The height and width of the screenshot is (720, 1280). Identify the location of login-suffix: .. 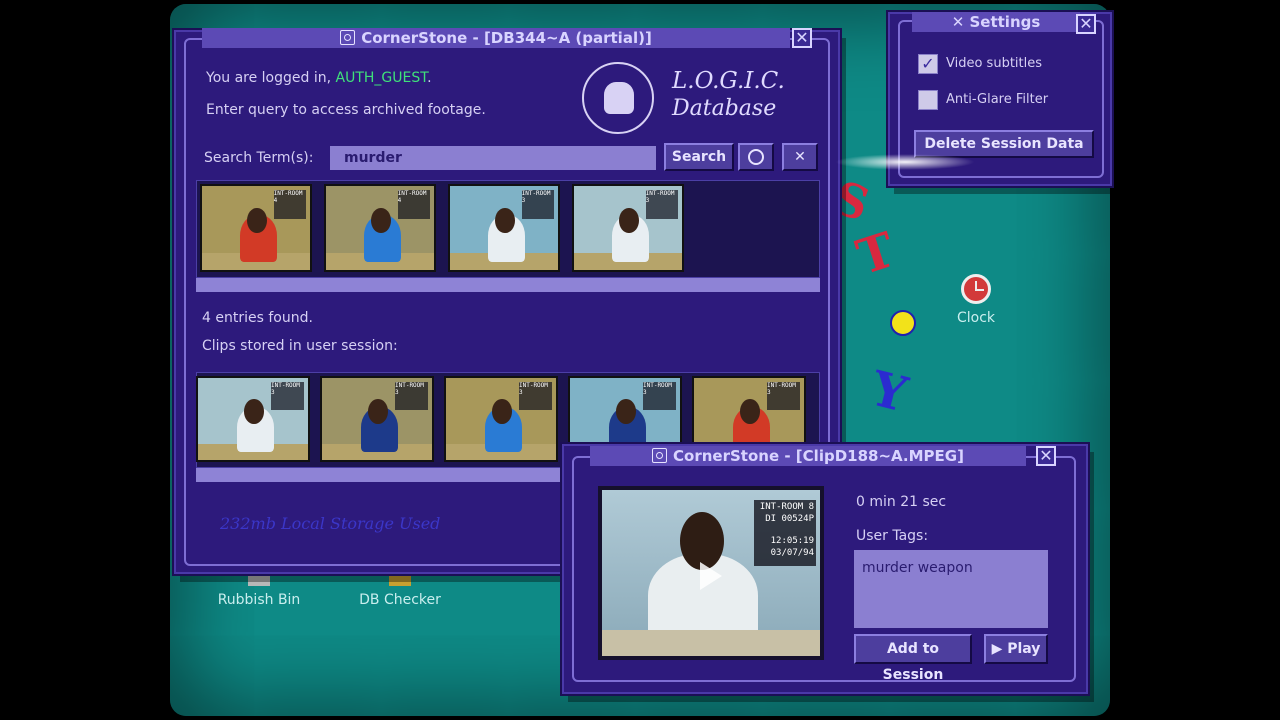
(429, 78).